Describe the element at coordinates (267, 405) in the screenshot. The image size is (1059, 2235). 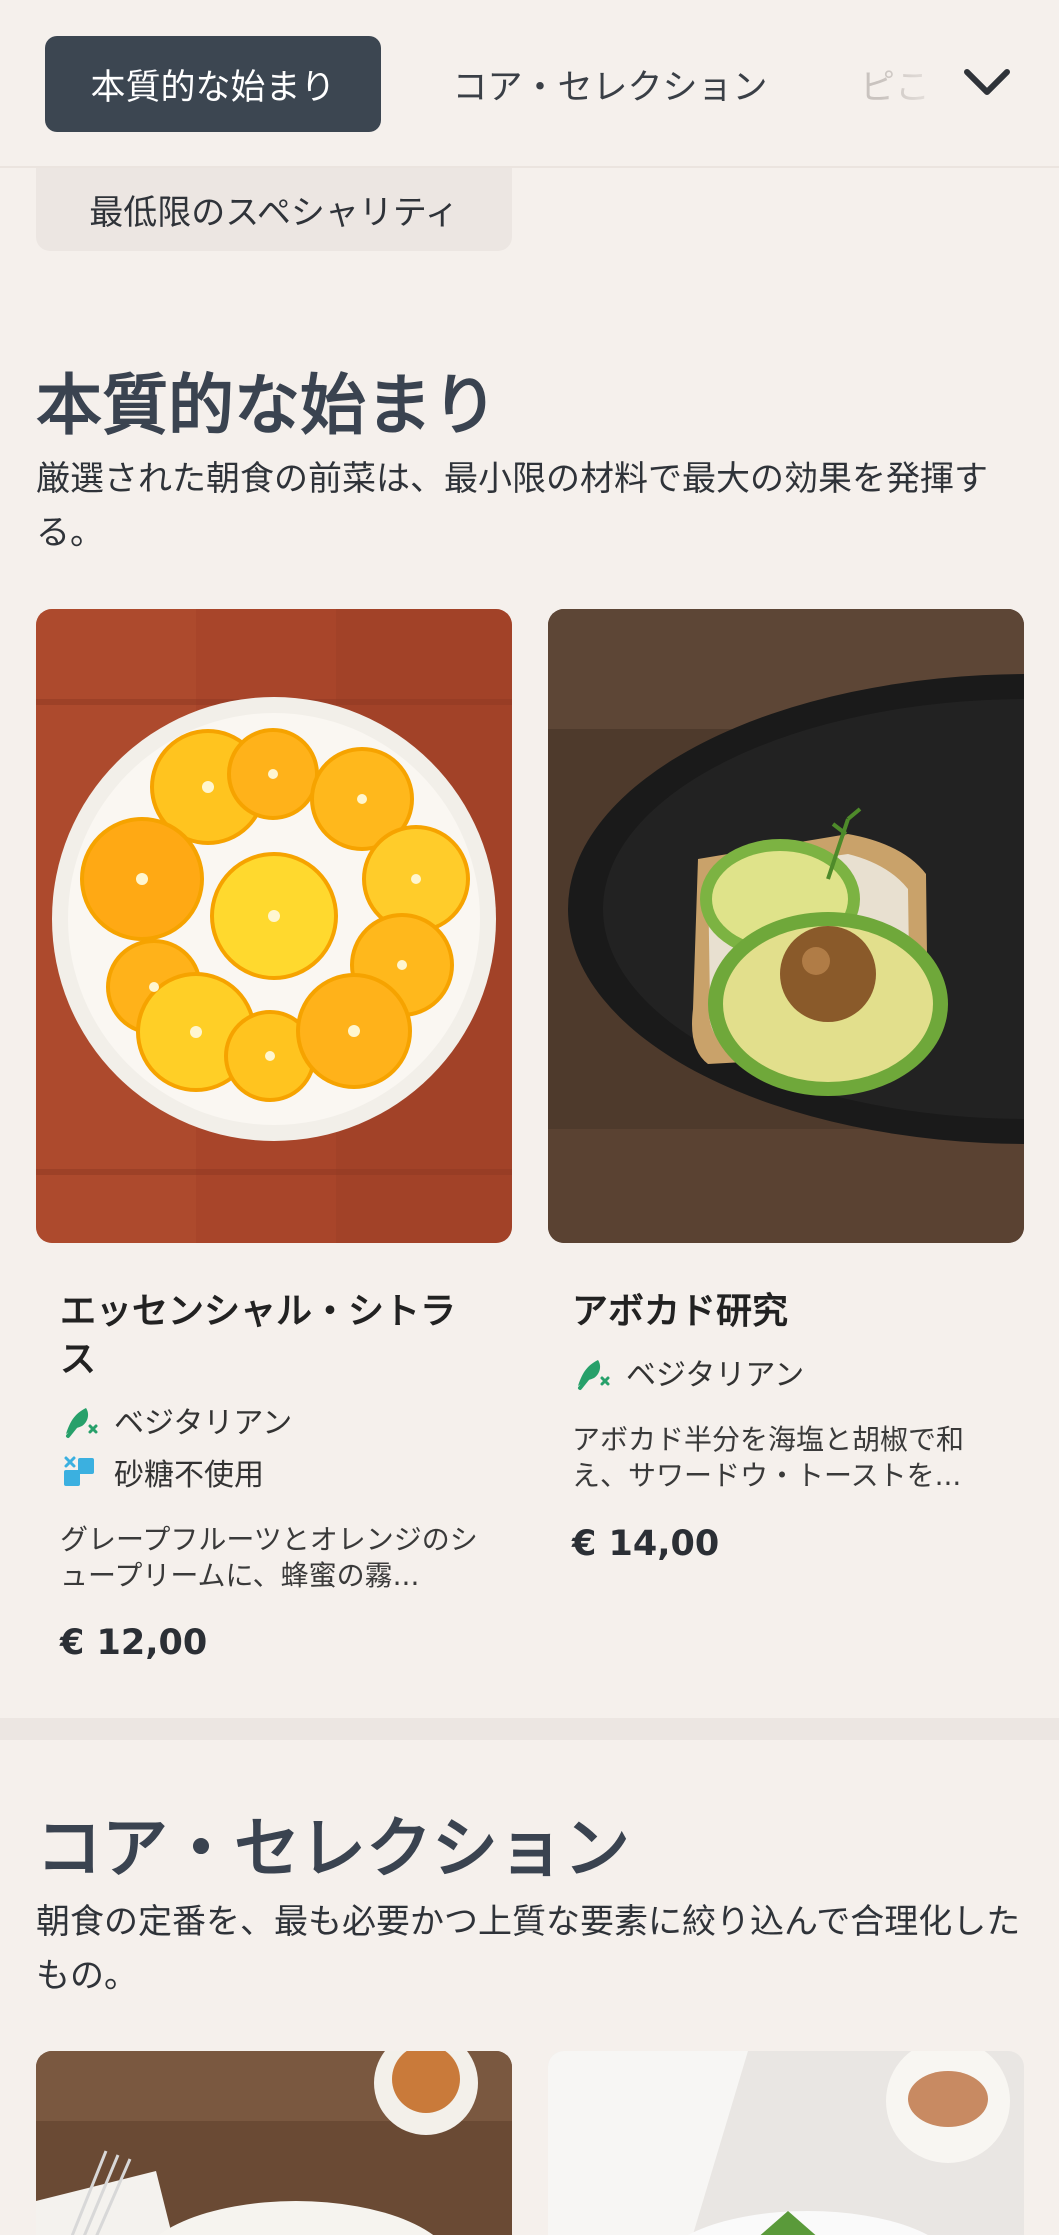
I see `section-title: 本質的な始まり` at that location.